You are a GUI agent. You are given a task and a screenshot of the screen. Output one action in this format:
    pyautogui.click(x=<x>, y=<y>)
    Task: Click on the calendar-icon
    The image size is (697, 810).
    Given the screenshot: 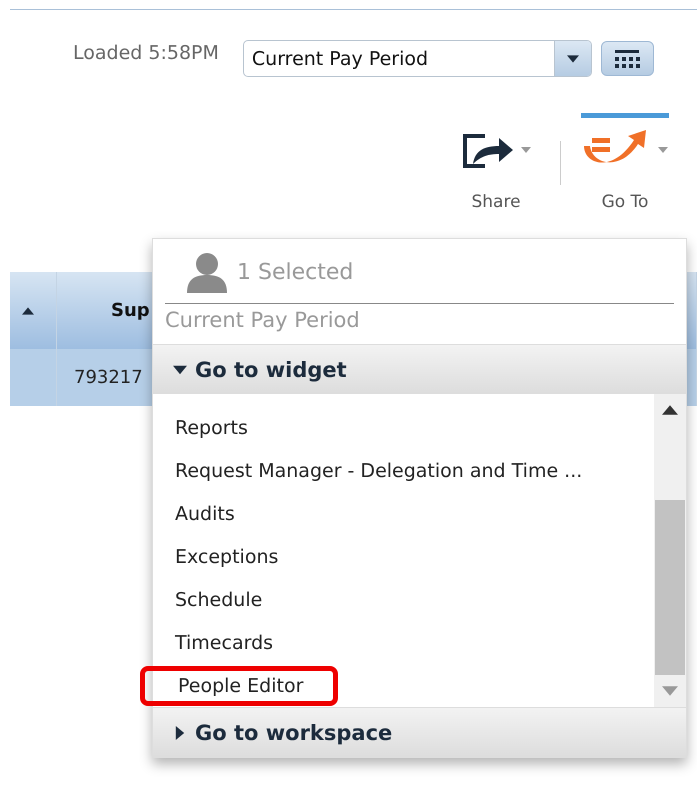 What is the action you would take?
    pyautogui.click(x=627, y=58)
    